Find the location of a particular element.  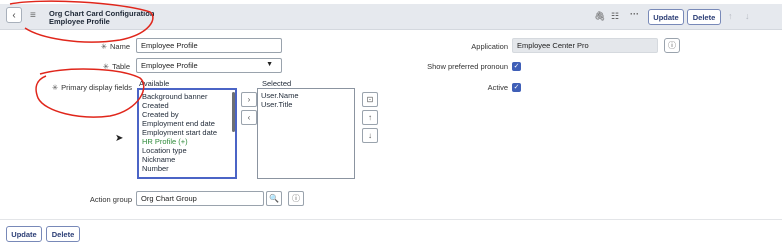

annotation-circle-primary-display is located at coordinates (90, 93).